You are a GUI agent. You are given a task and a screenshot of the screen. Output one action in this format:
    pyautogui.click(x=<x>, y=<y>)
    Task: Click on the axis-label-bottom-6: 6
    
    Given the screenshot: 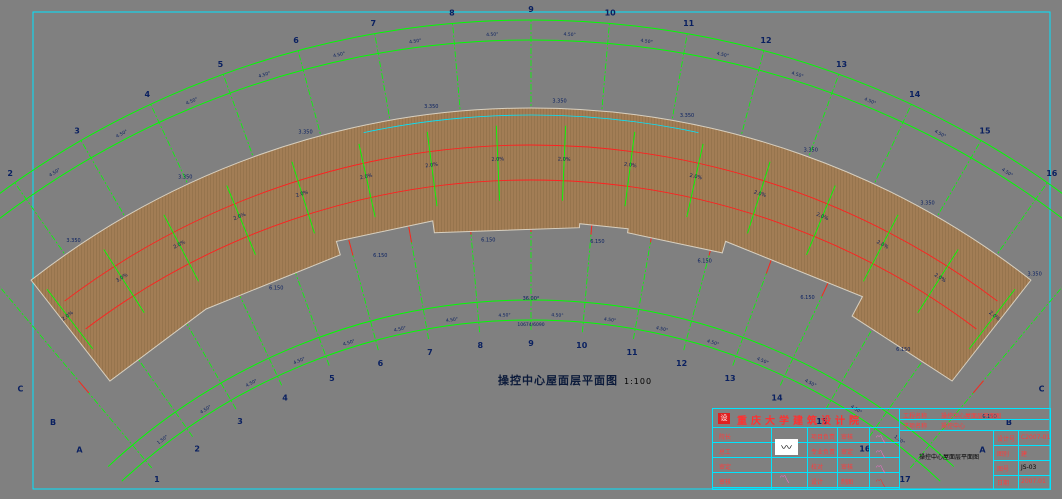 What is the action you would take?
    pyautogui.click(x=381, y=363)
    